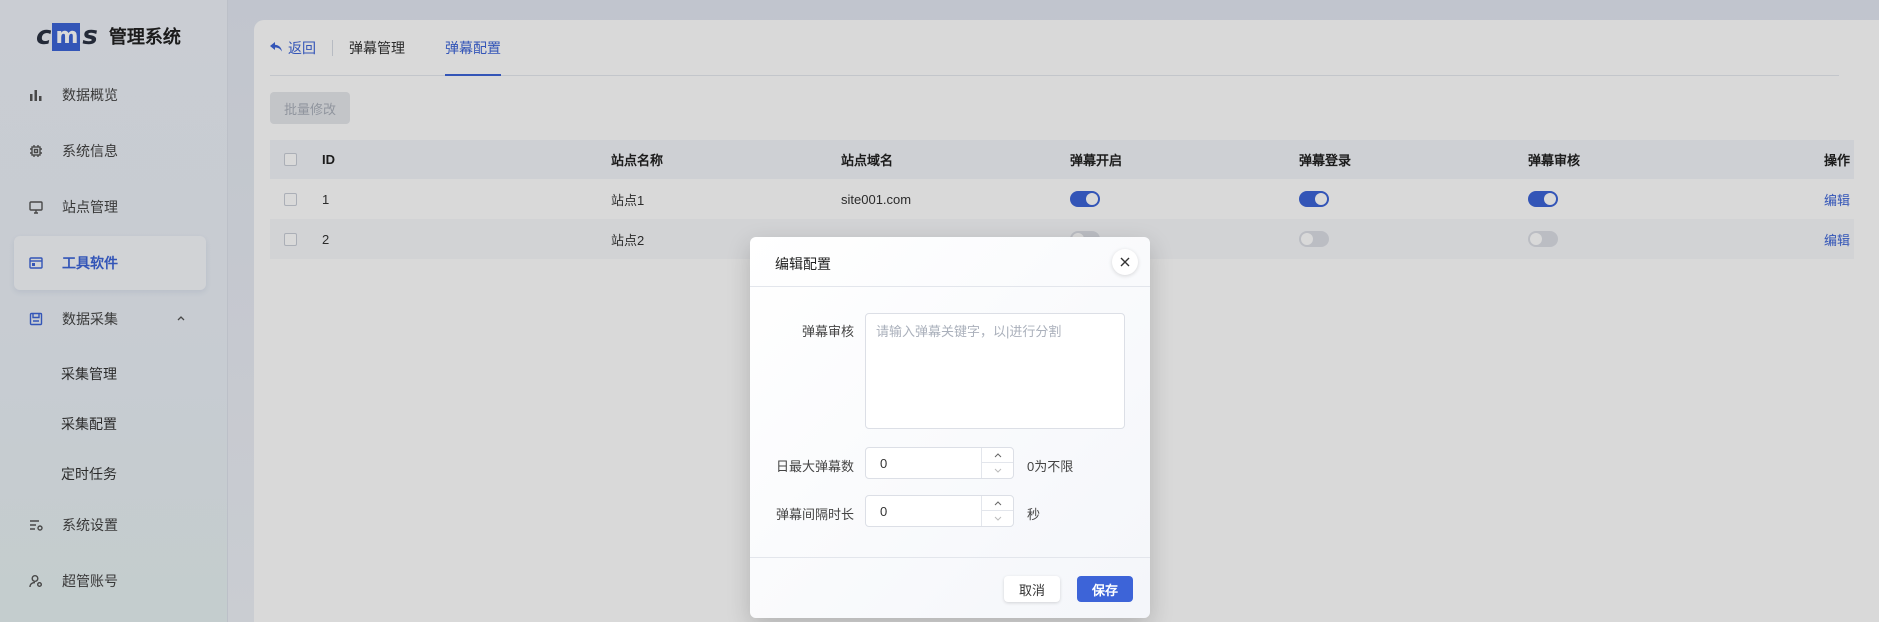 Image resolution: width=1879 pixels, height=622 pixels. What do you see at coordinates (827, 331) in the screenshot?
I see `review-label: 弹幕审核` at bounding box center [827, 331].